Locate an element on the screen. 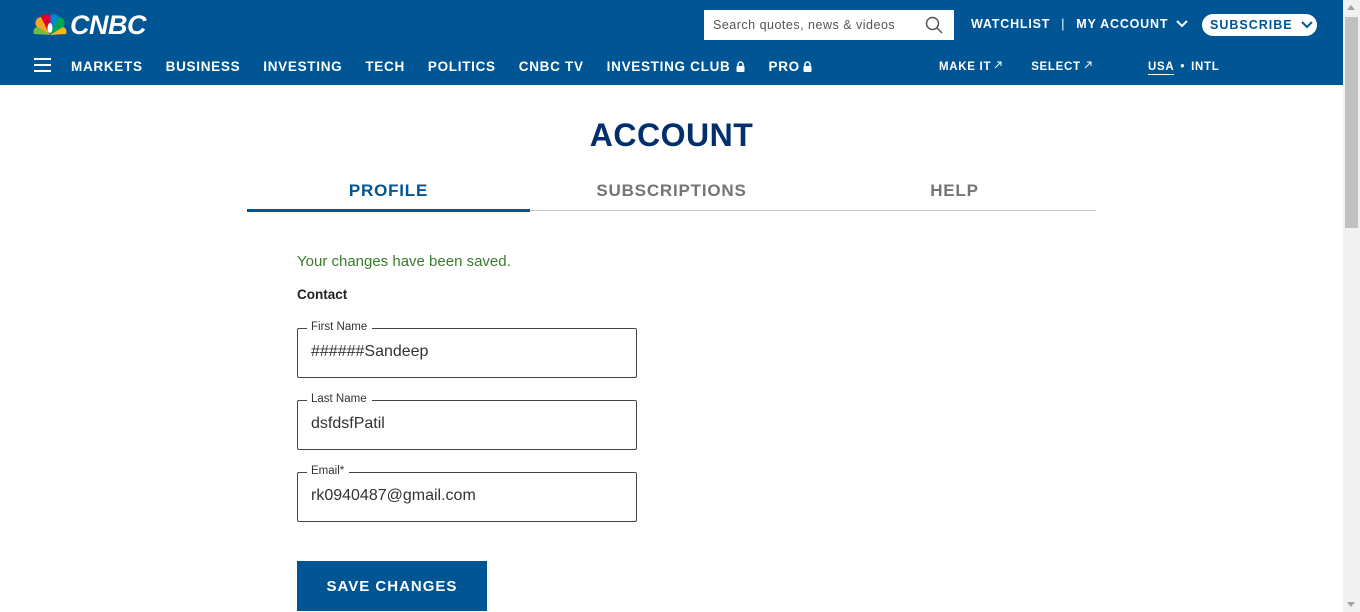  search-box is located at coordinates (829, 25).